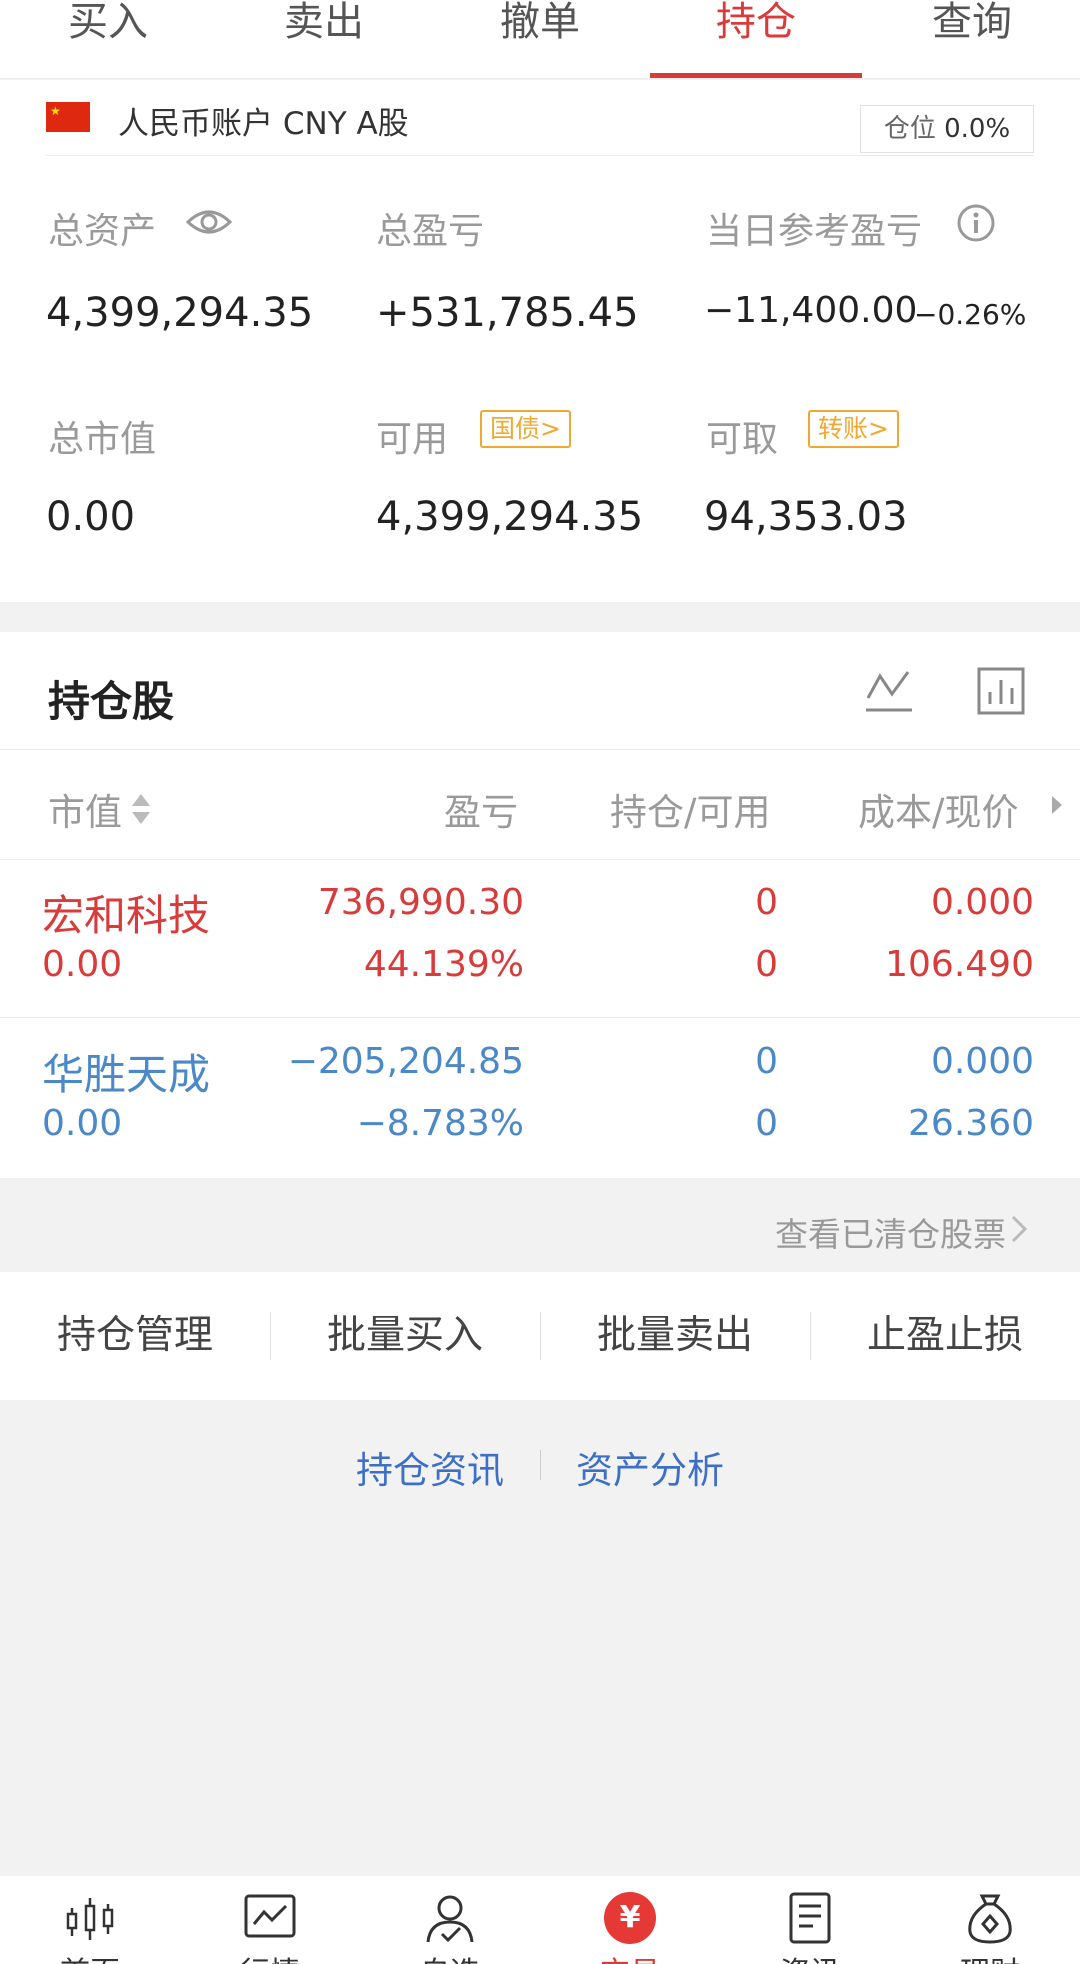 The height and width of the screenshot is (1964, 1080). Describe the element at coordinates (263, 124) in the screenshot. I see `account-name: 人民币账户 CNY A股` at that location.